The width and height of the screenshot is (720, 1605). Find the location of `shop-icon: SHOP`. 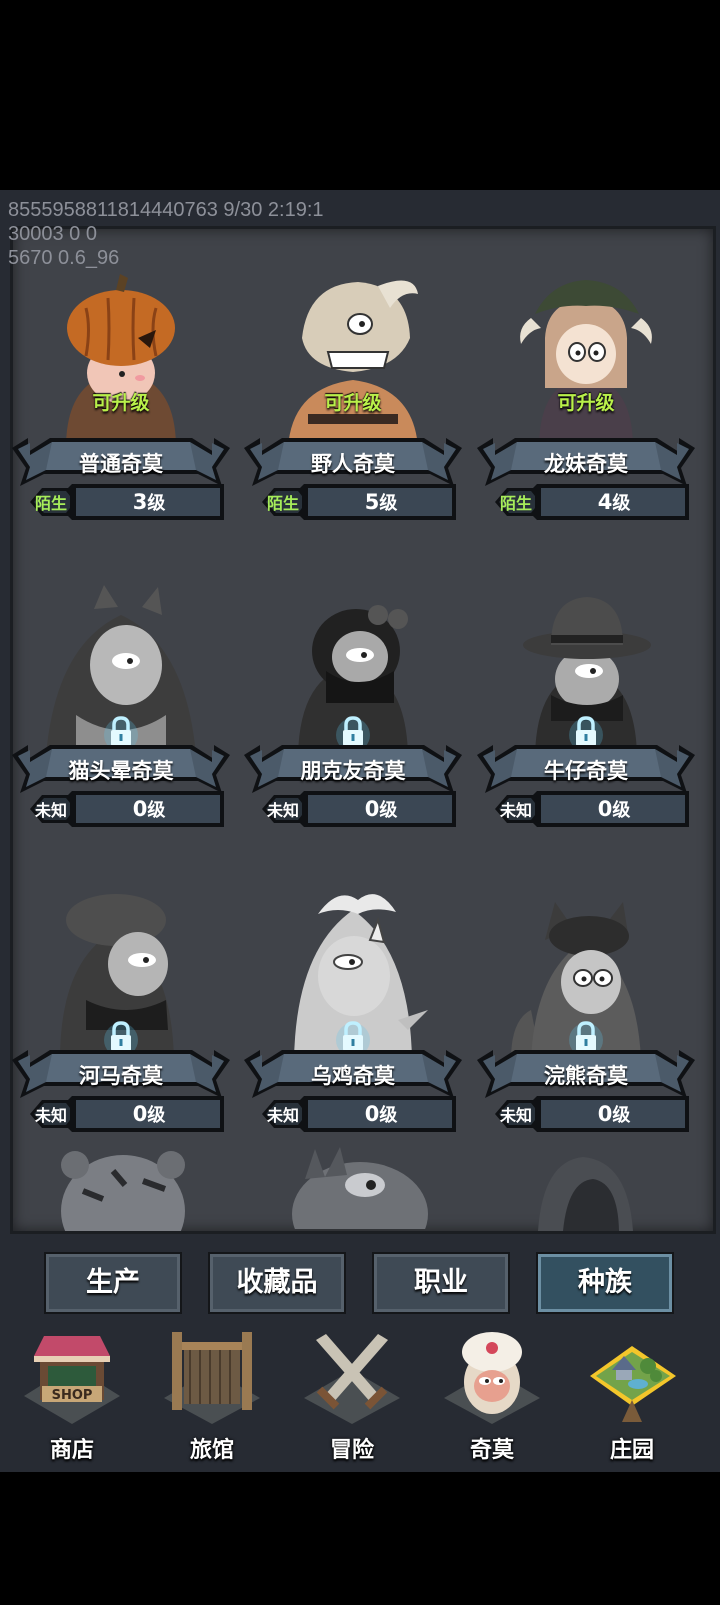

shop-icon: SHOP is located at coordinates (72, 1380).